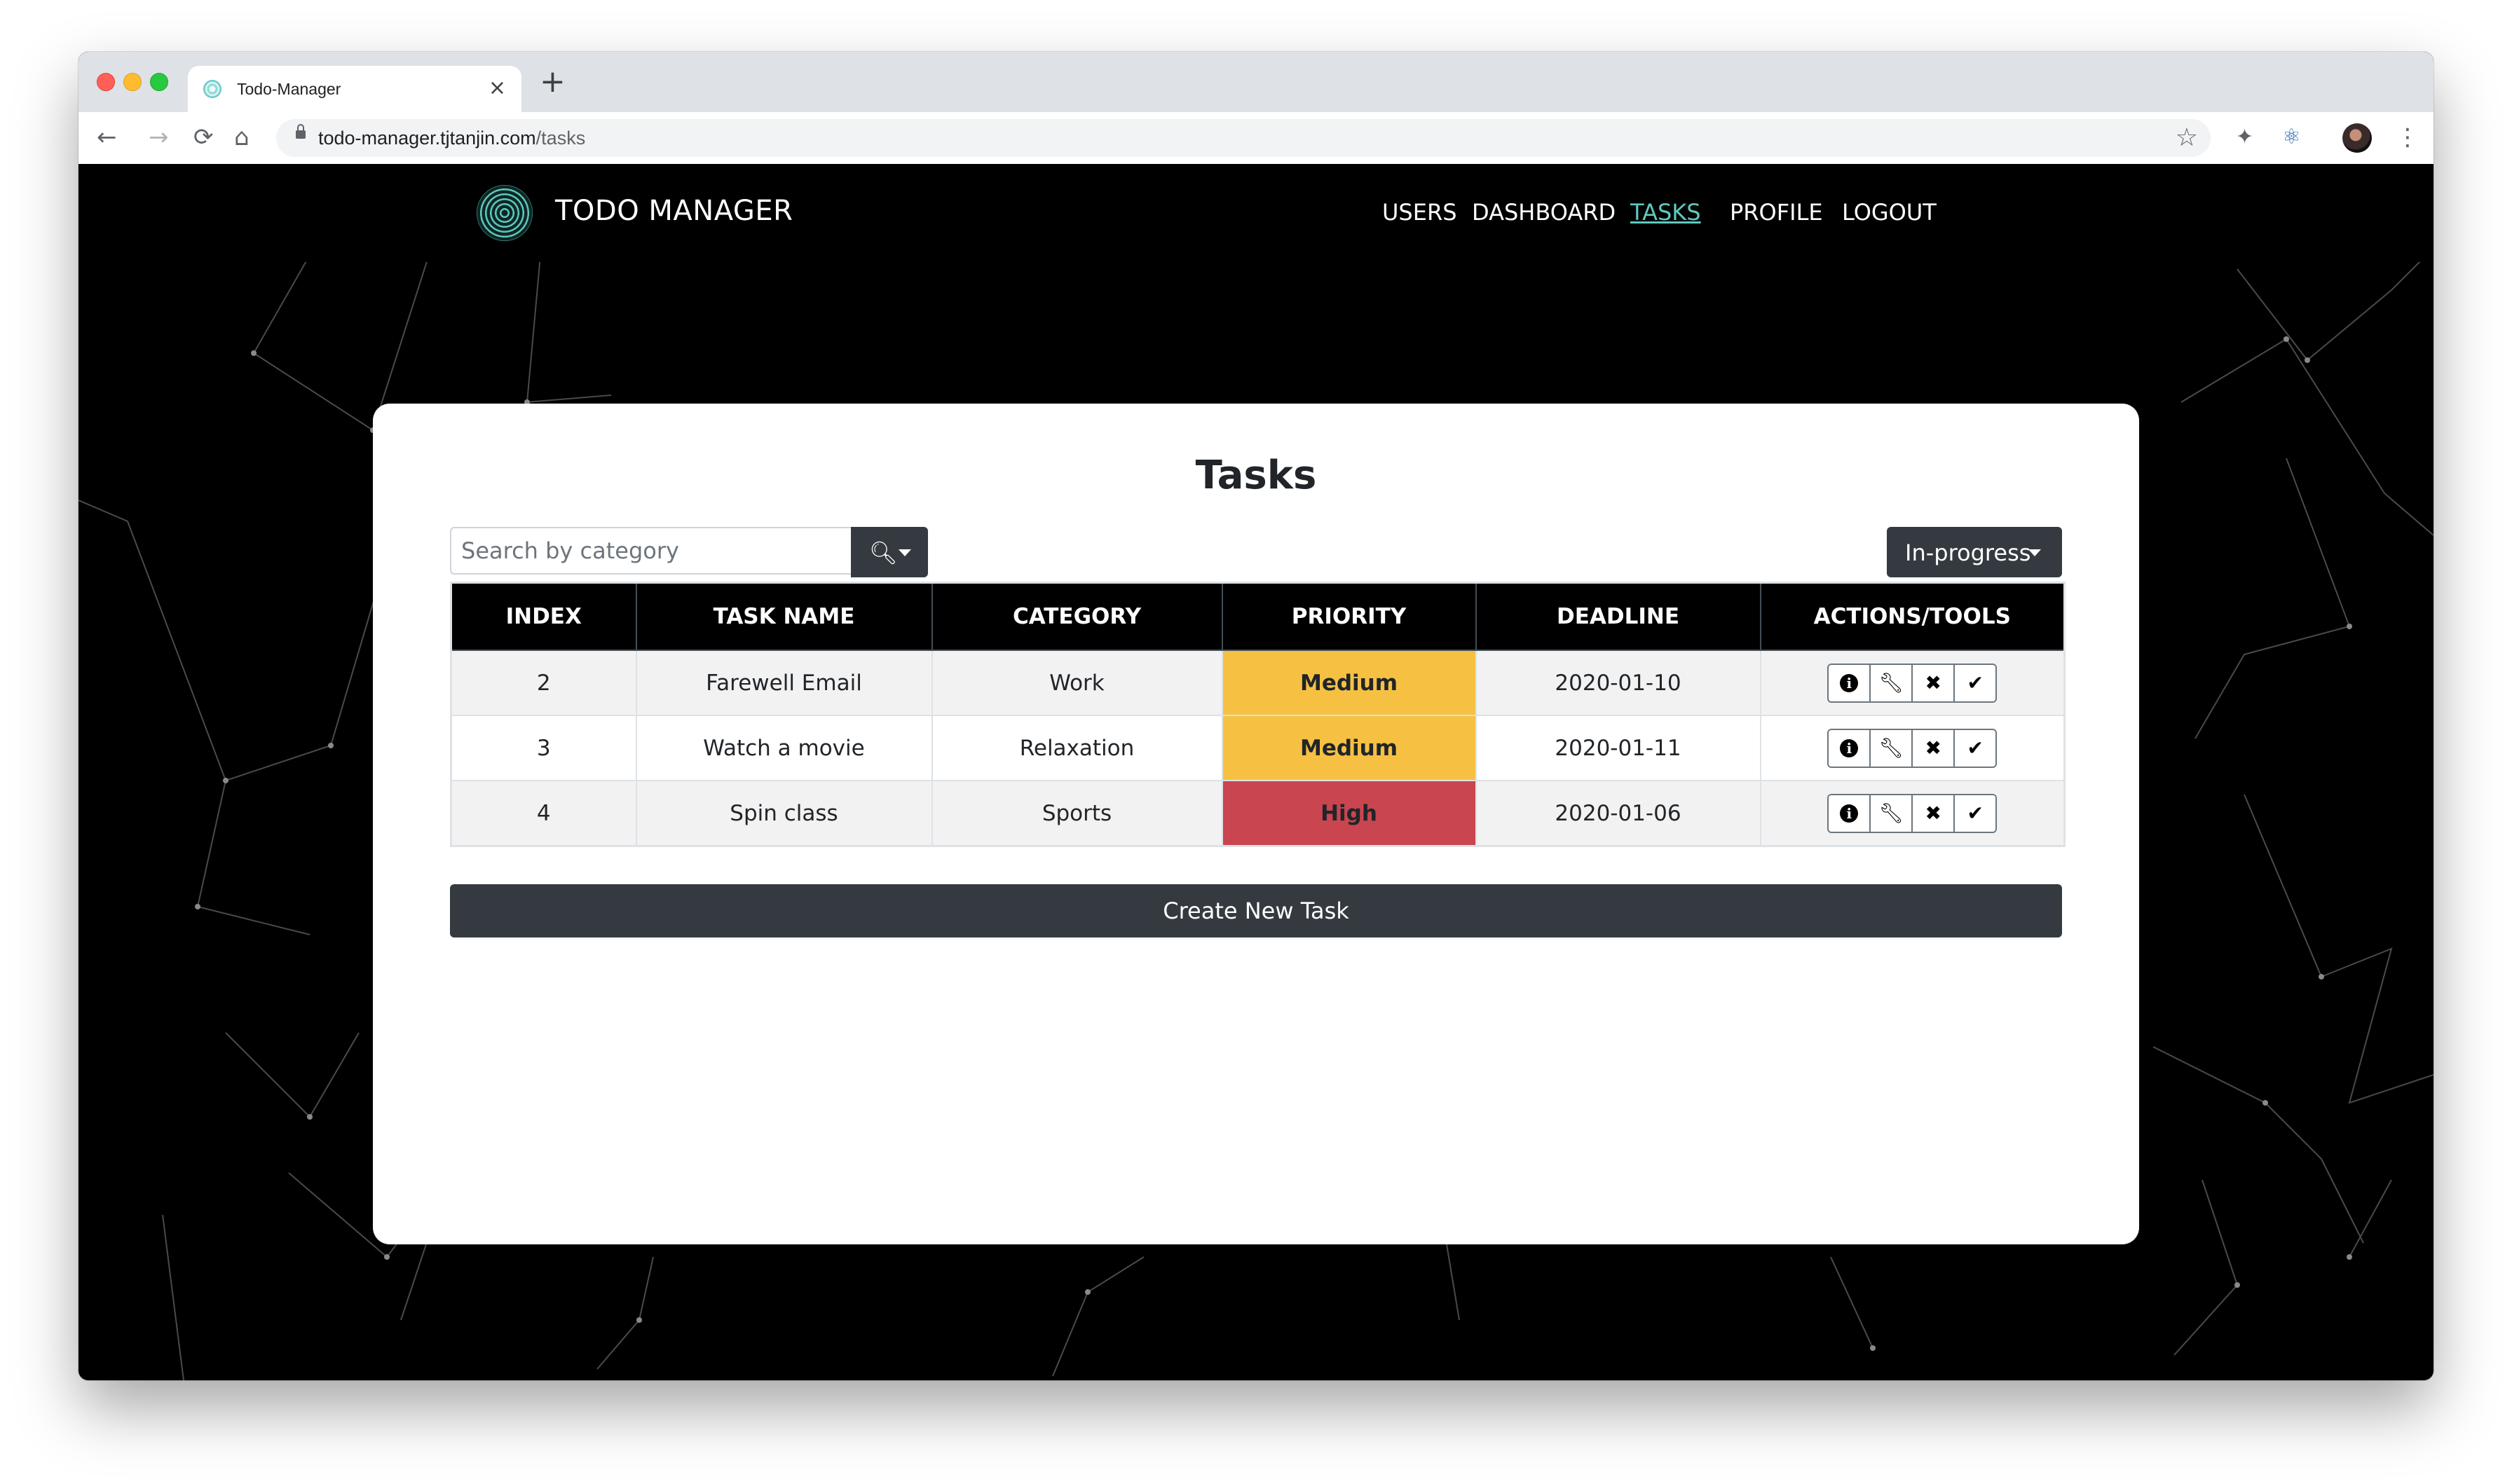 Image resolution: width=2512 pixels, height=1484 pixels. Describe the element at coordinates (784, 813) in the screenshot. I see `cell-task-name: Spin class` at that location.